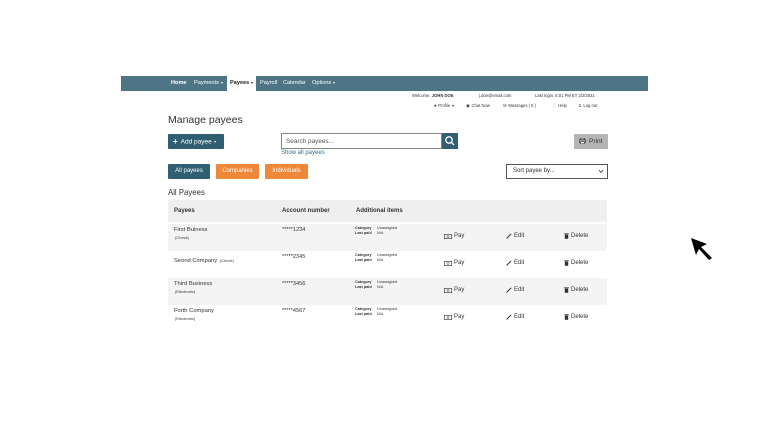  Describe the element at coordinates (519, 317) in the screenshot. I see `edit-label: Edit` at that location.